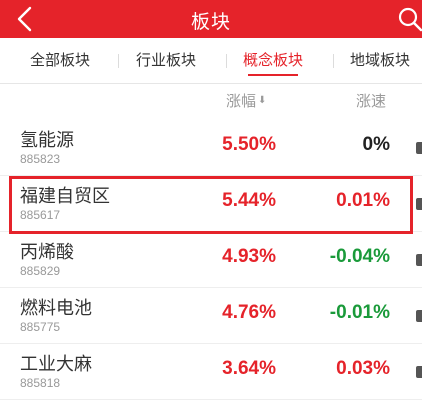 Image resolution: width=422 pixels, height=404 pixels. Describe the element at coordinates (273, 60) in the screenshot. I see `tab-concept-sectors: 概念板块` at that location.